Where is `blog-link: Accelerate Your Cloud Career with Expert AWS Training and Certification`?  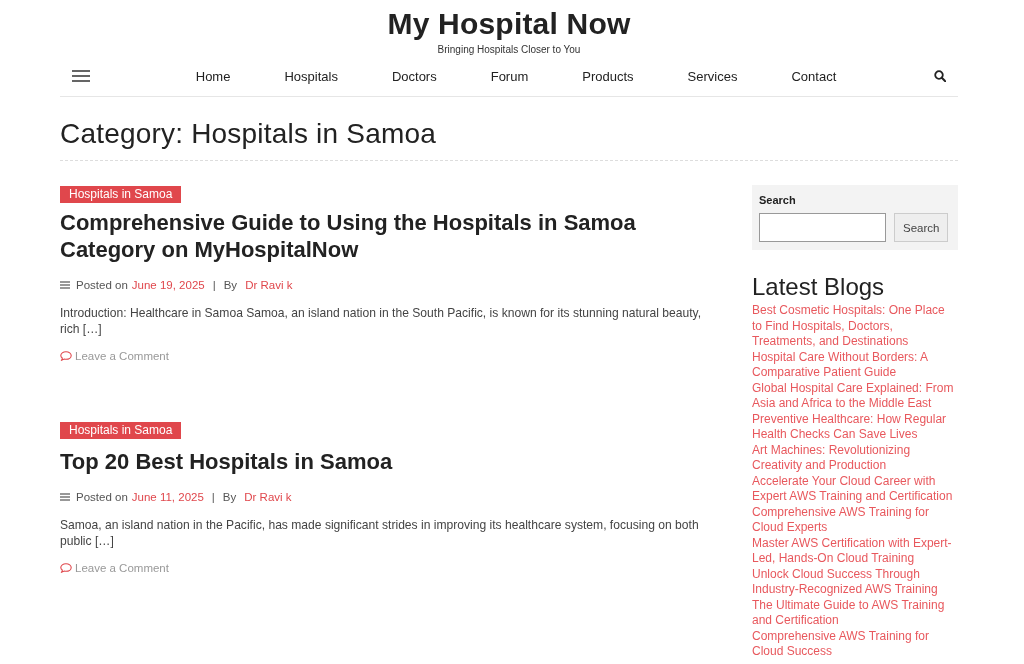 blog-link: Accelerate Your Cloud Career with Expert AWS Training and Certification is located at coordinates (854, 489).